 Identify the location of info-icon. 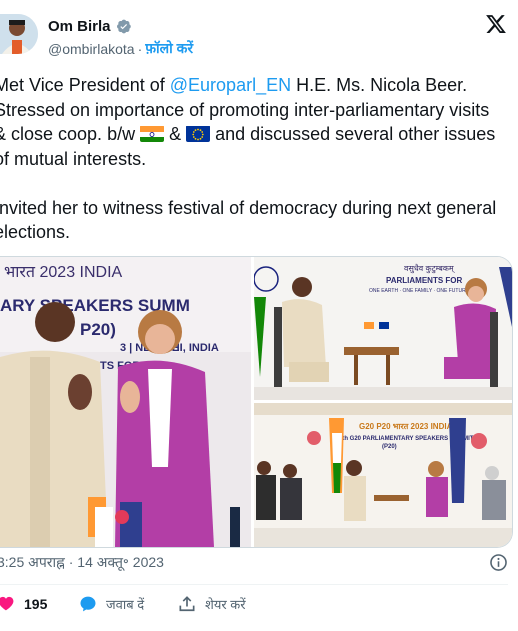
(498, 562).